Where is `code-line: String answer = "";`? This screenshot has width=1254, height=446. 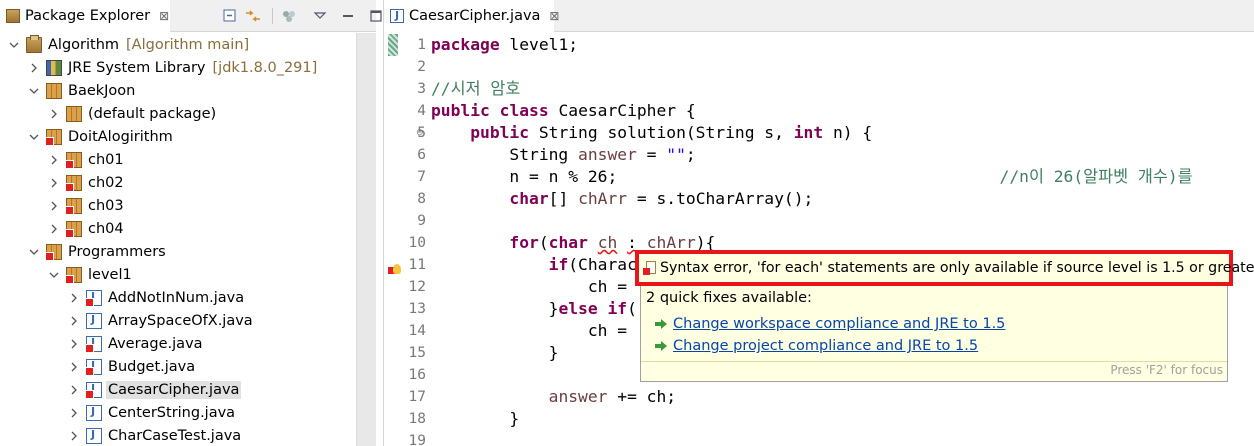 code-line: String answer = ""; is located at coordinates (563, 155).